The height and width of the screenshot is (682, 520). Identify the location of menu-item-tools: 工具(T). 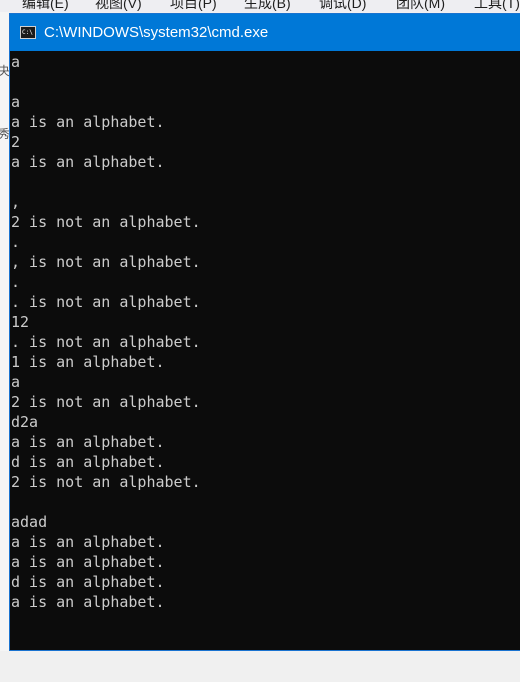
(497, 6).